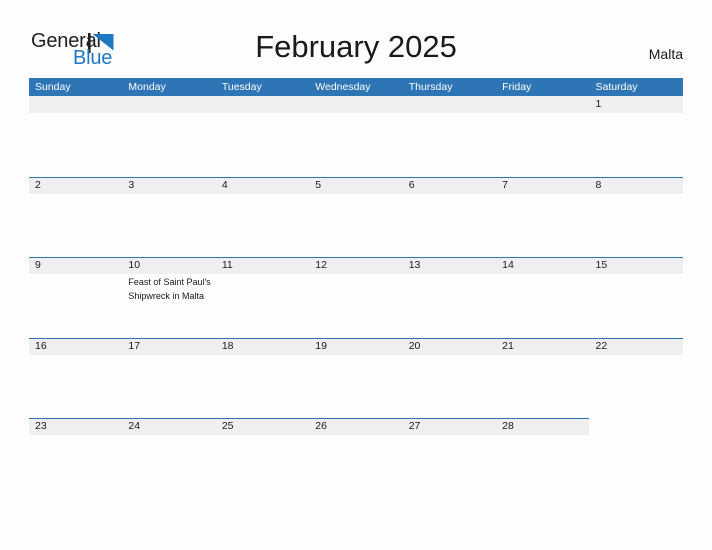  What do you see at coordinates (75, 297) in the screenshot?
I see `calendar-day-cell: 9` at bounding box center [75, 297].